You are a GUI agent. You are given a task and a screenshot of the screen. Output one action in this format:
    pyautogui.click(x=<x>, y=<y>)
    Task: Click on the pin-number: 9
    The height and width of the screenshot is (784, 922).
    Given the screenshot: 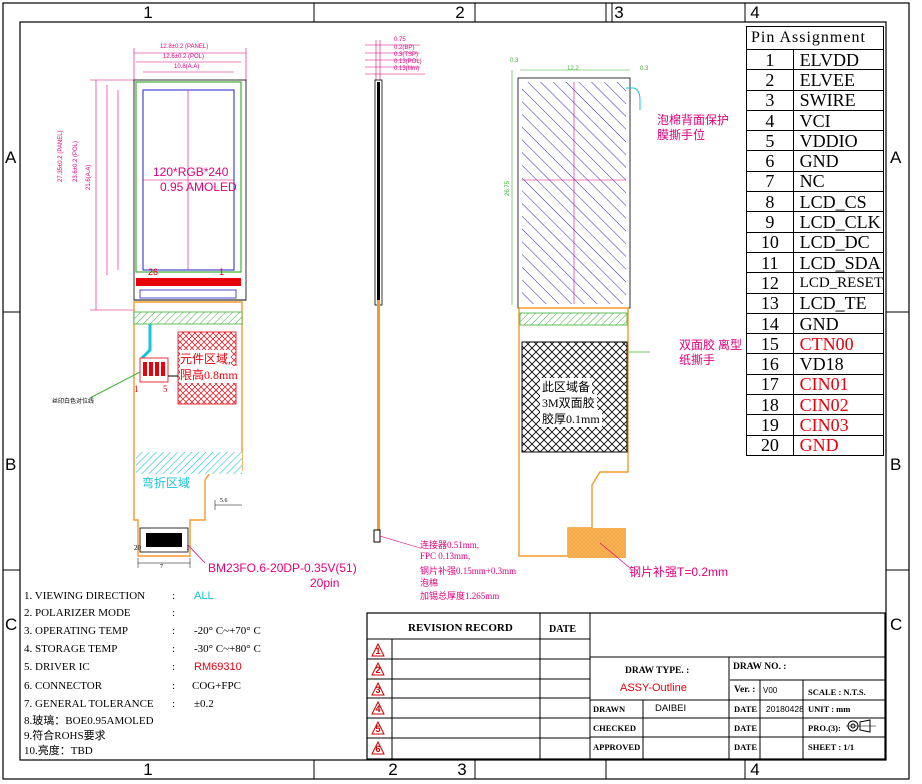 What is the action you would take?
    pyautogui.click(x=770, y=222)
    